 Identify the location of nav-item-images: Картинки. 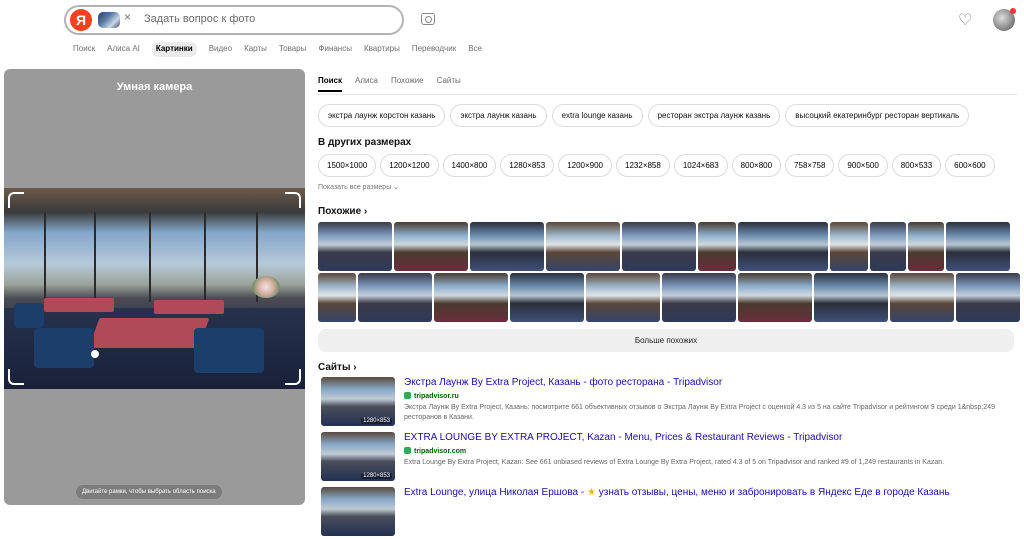
(174, 49).